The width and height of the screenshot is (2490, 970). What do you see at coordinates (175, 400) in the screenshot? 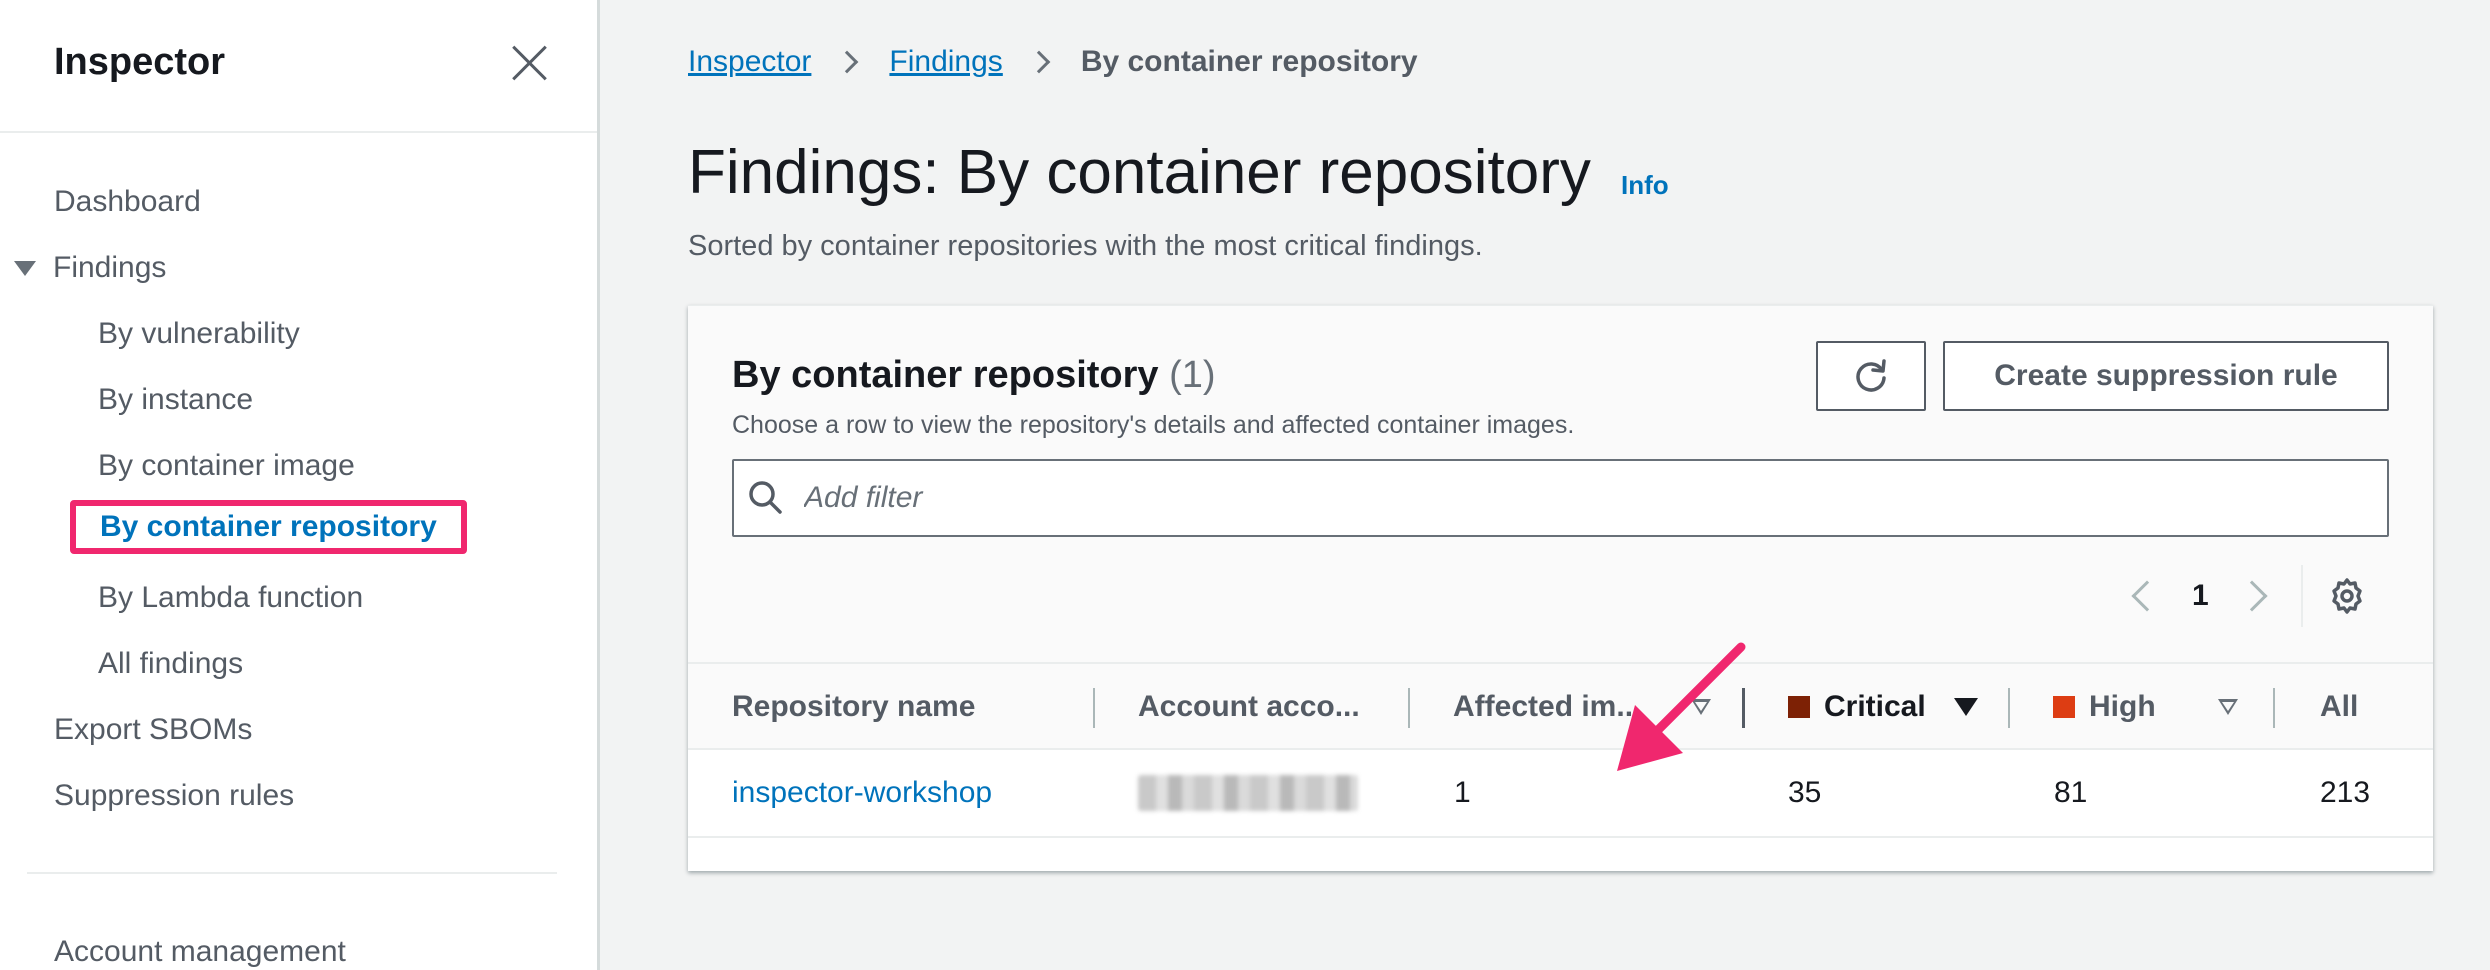
I see `sidebar-item-by-instance: By instance` at bounding box center [175, 400].